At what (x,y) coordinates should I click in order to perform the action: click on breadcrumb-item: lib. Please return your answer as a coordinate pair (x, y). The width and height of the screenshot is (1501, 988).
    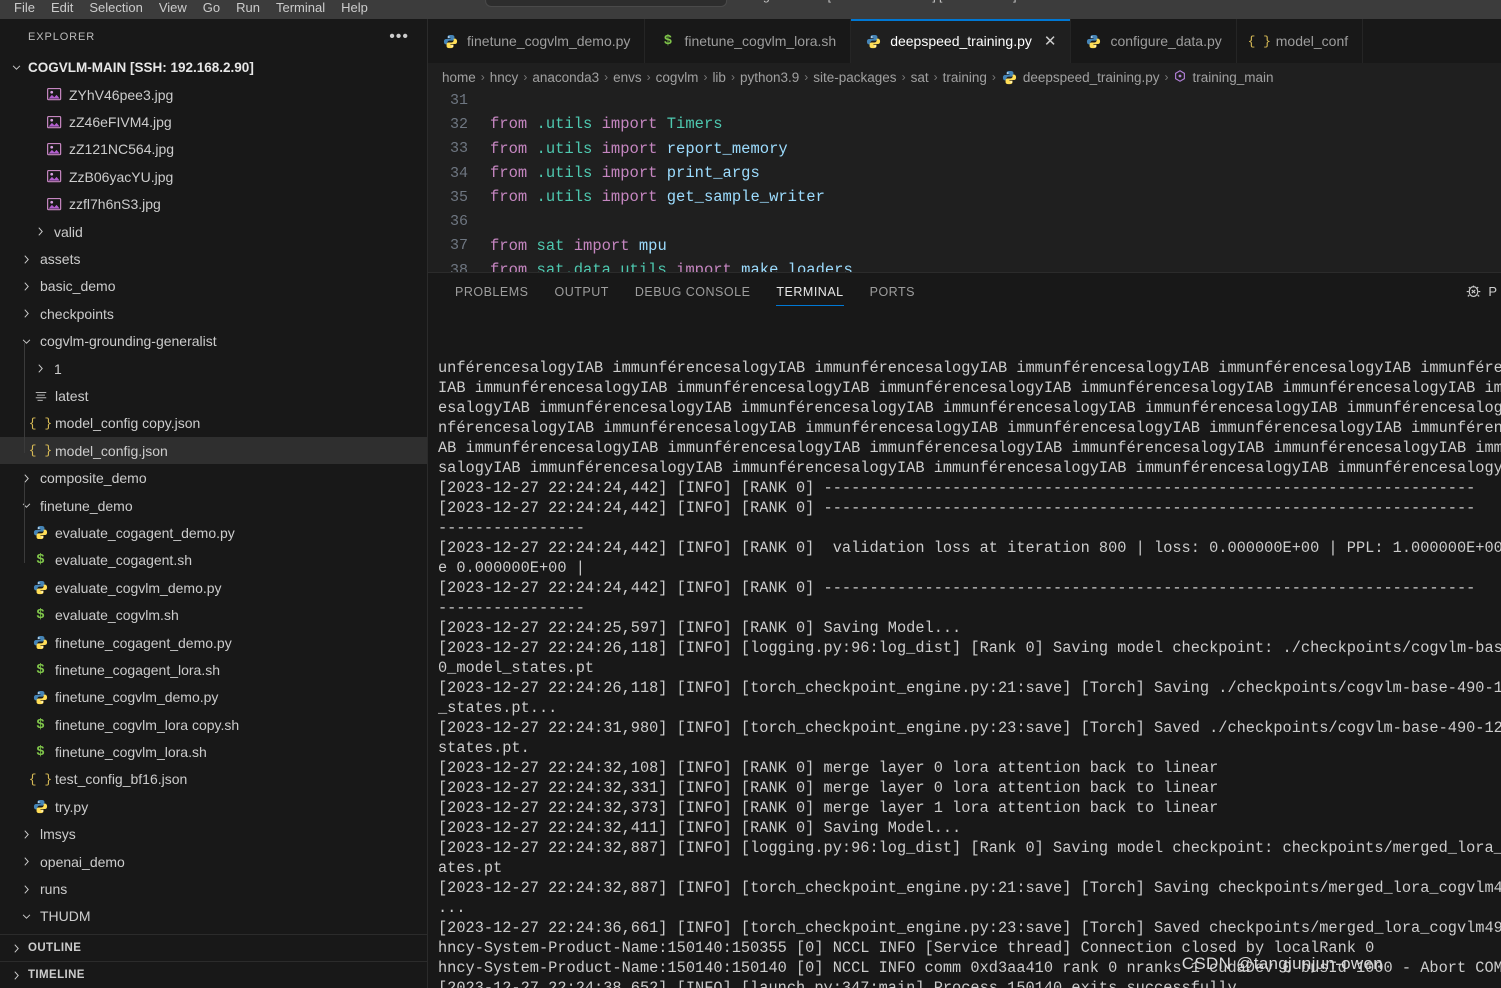
    Looking at the image, I should click on (719, 77).